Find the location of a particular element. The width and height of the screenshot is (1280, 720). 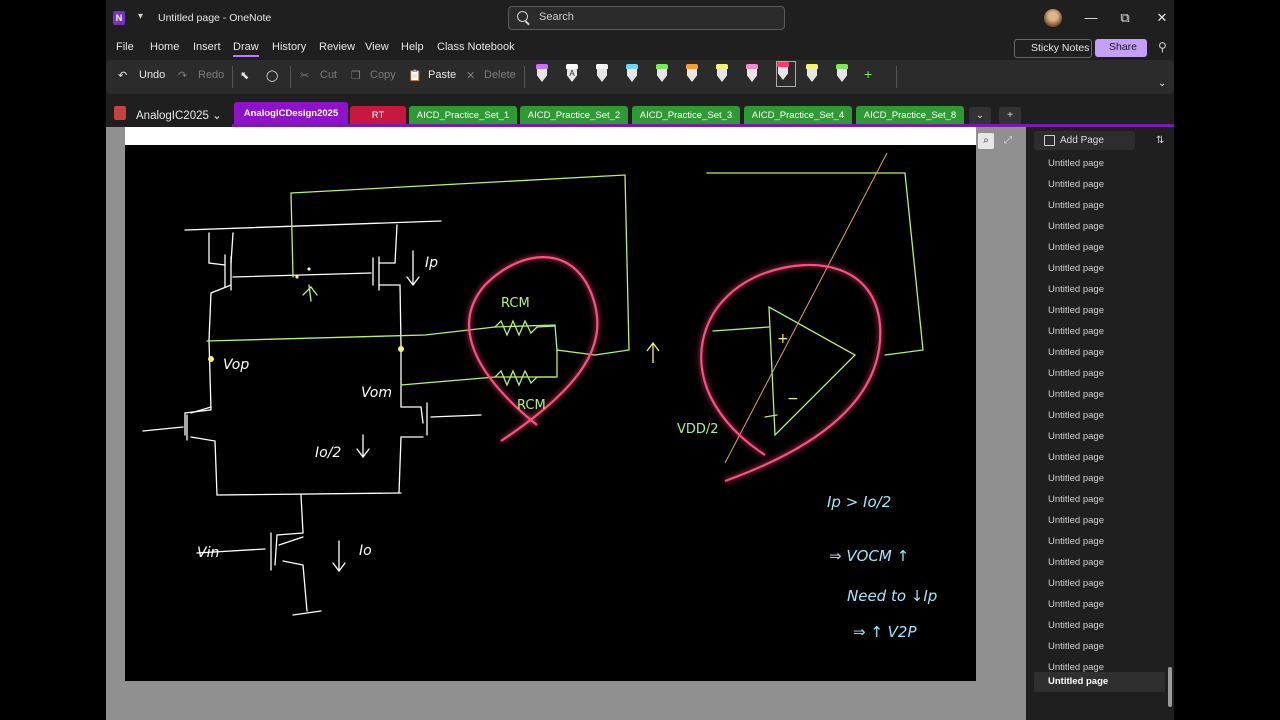

copy-button: Copy is located at coordinates (383, 75).